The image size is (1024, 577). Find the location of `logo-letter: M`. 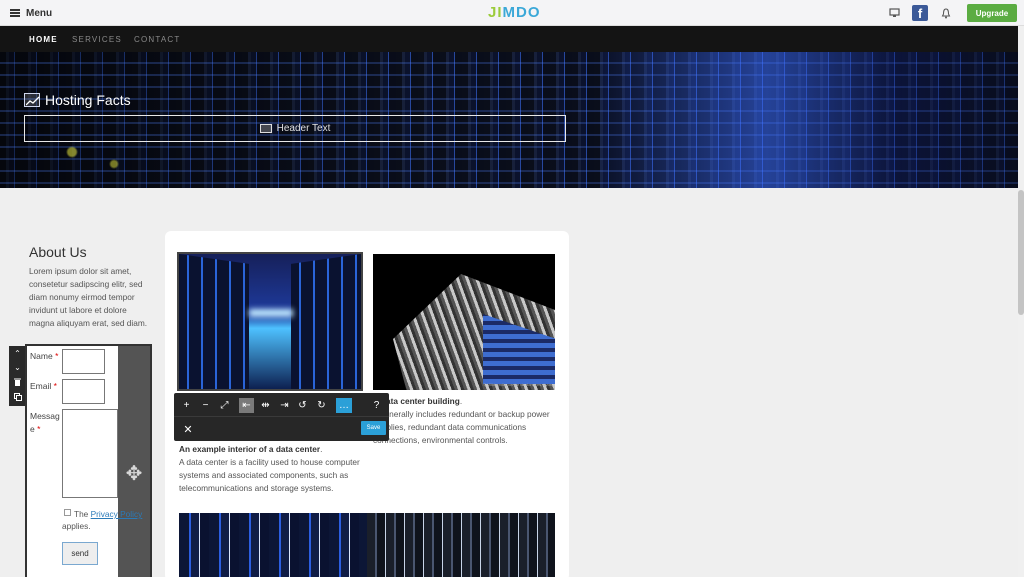

logo-letter: M is located at coordinates (509, 12).